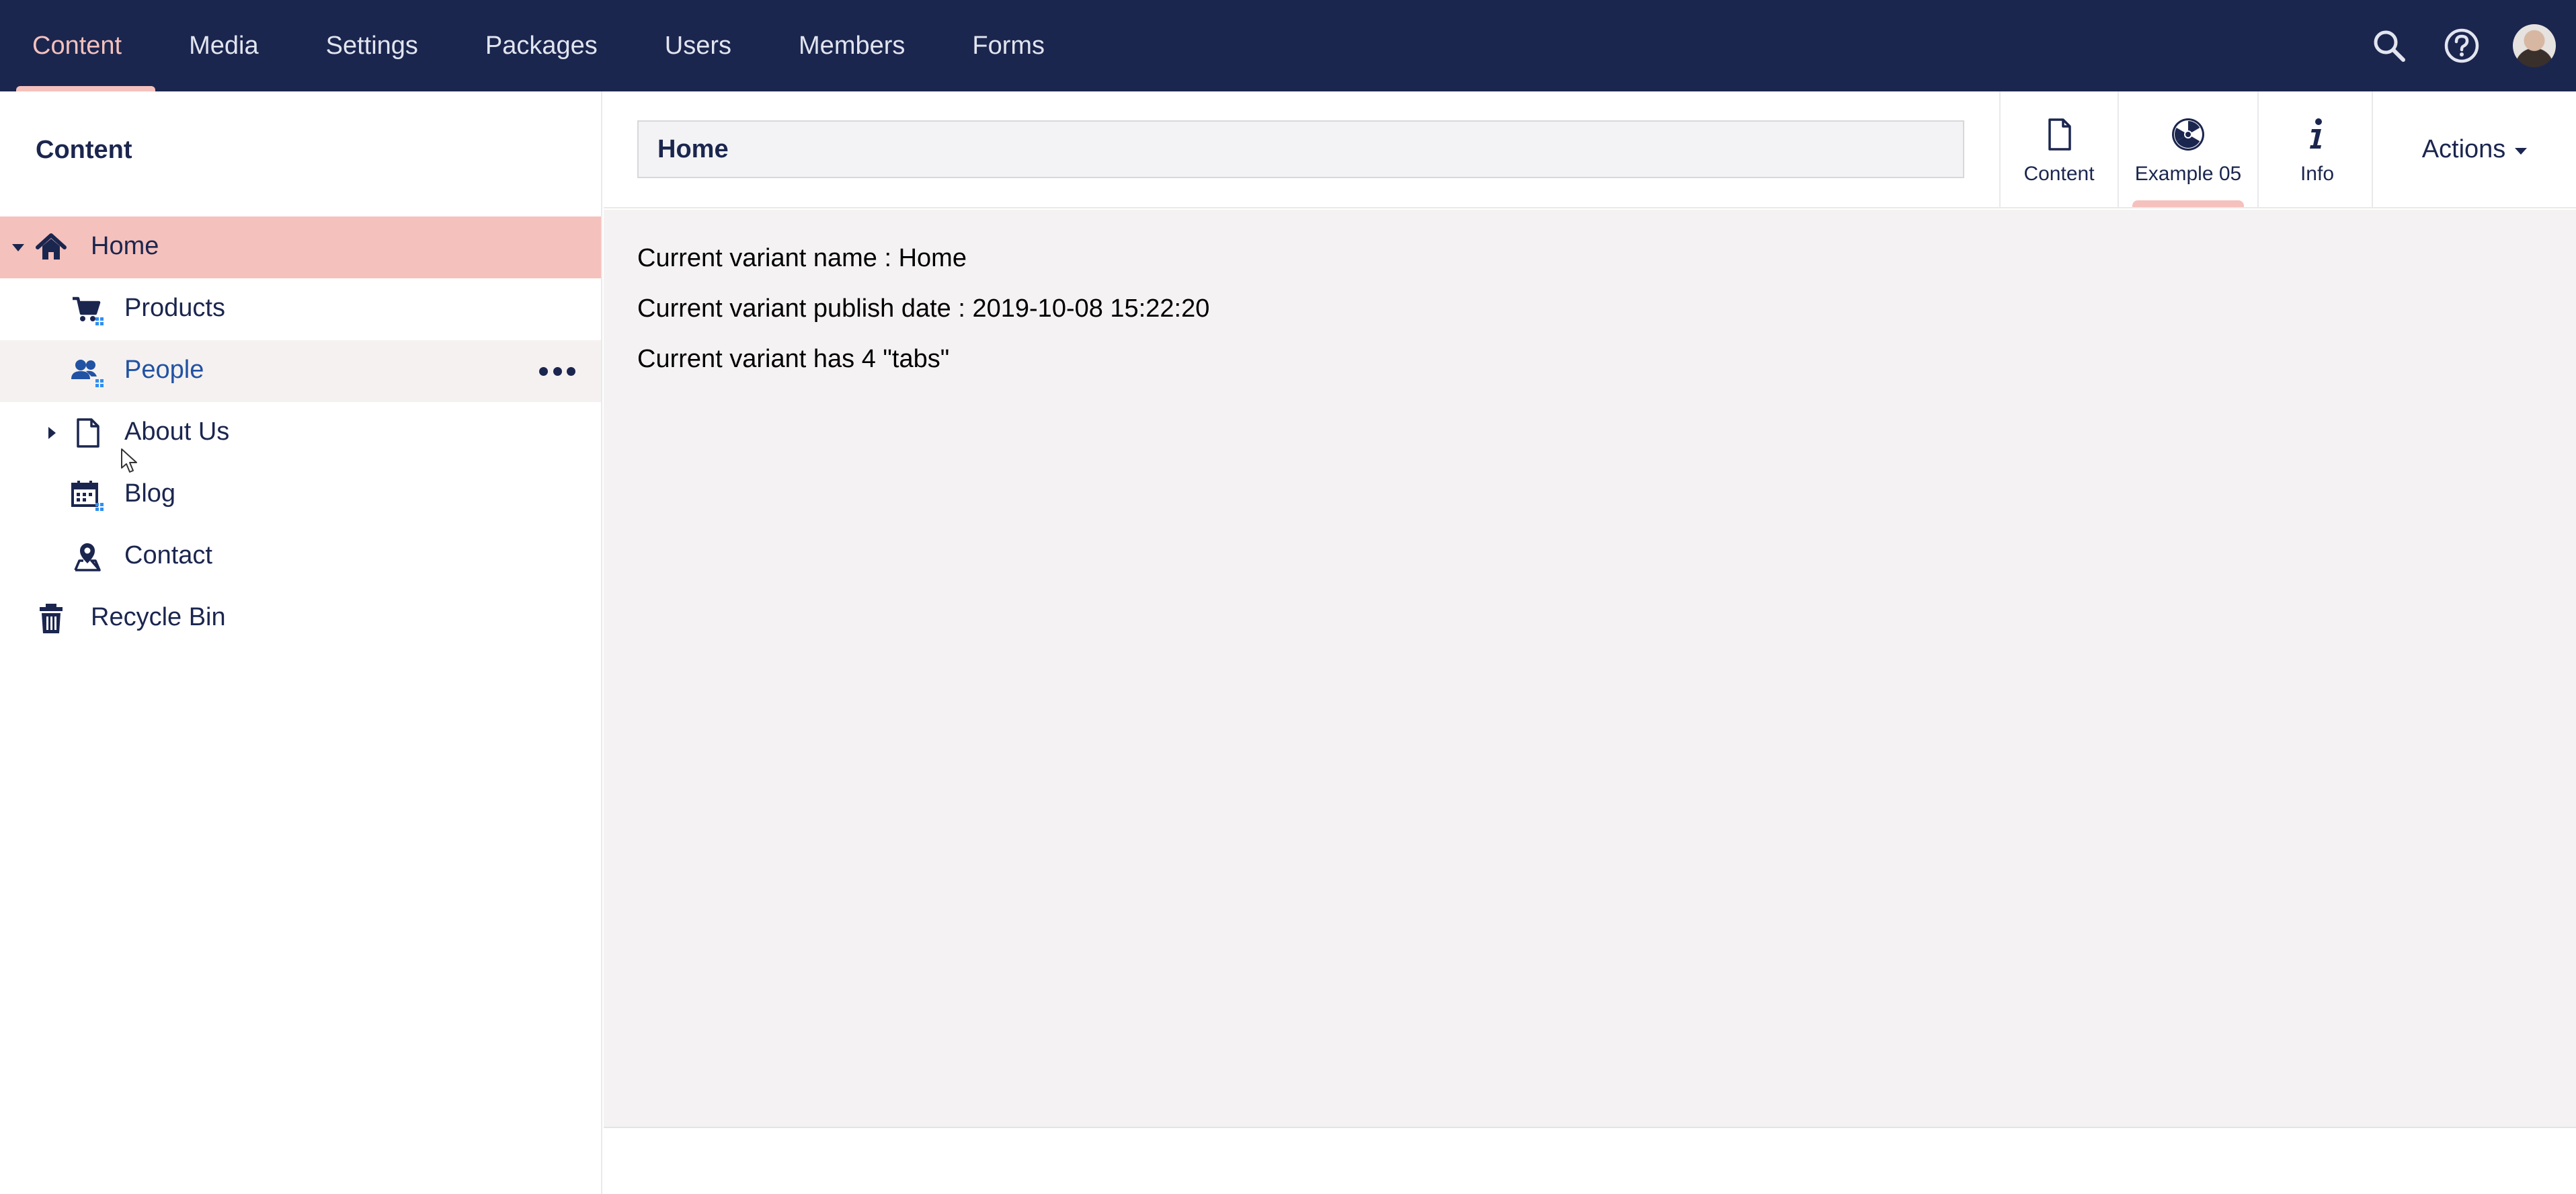 This screenshot has height=1194, width=2576. What do you see at coordinates (174, 308) in the screenshot?
I see `tree-item-label: Products` at bounding box center [174, 308].